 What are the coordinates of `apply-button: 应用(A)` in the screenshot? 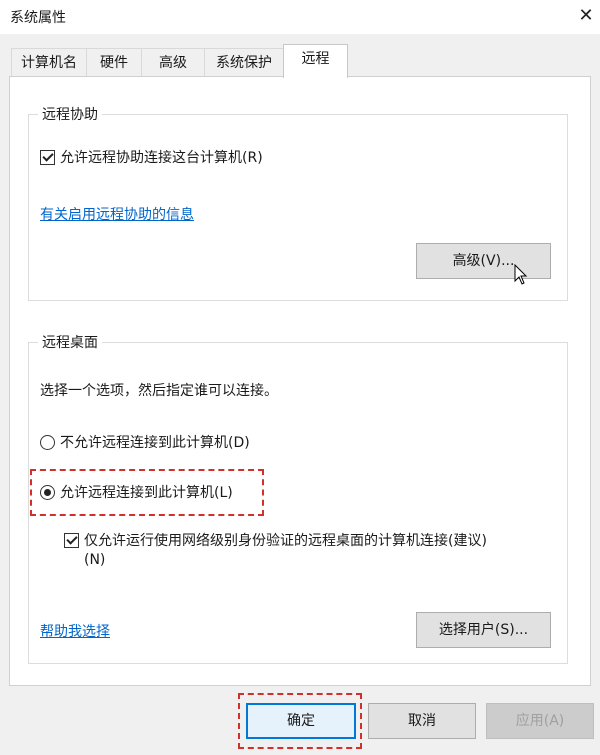 It's located at (540, 721).